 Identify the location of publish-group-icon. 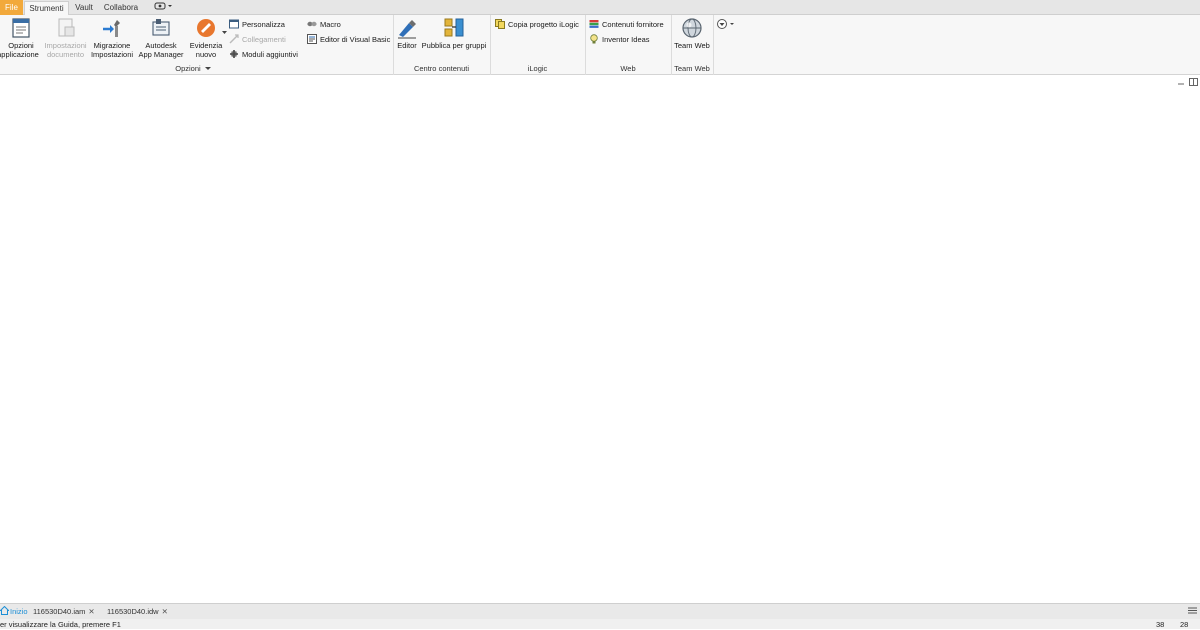
(454, 27).